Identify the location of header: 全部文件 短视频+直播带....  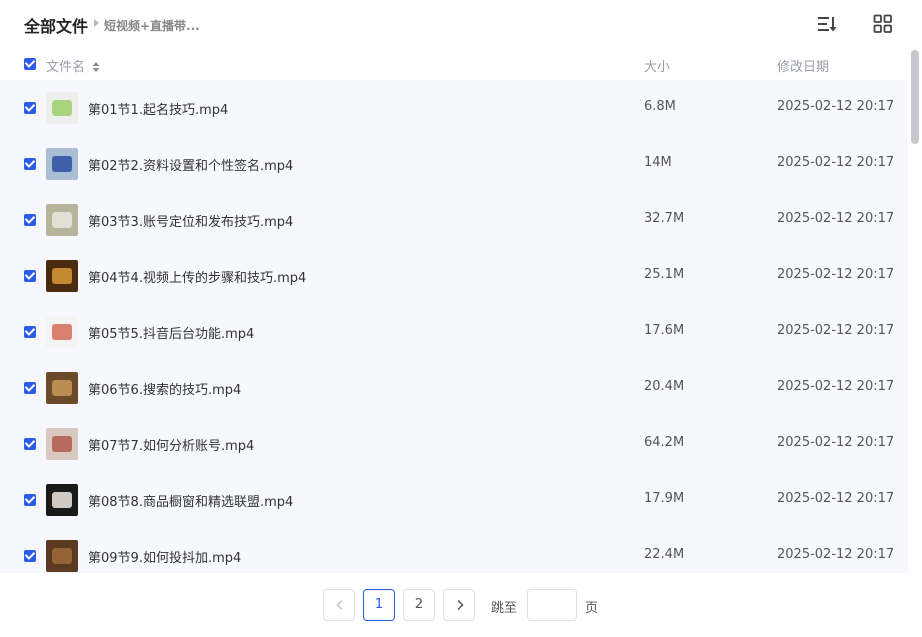
(461, 24).